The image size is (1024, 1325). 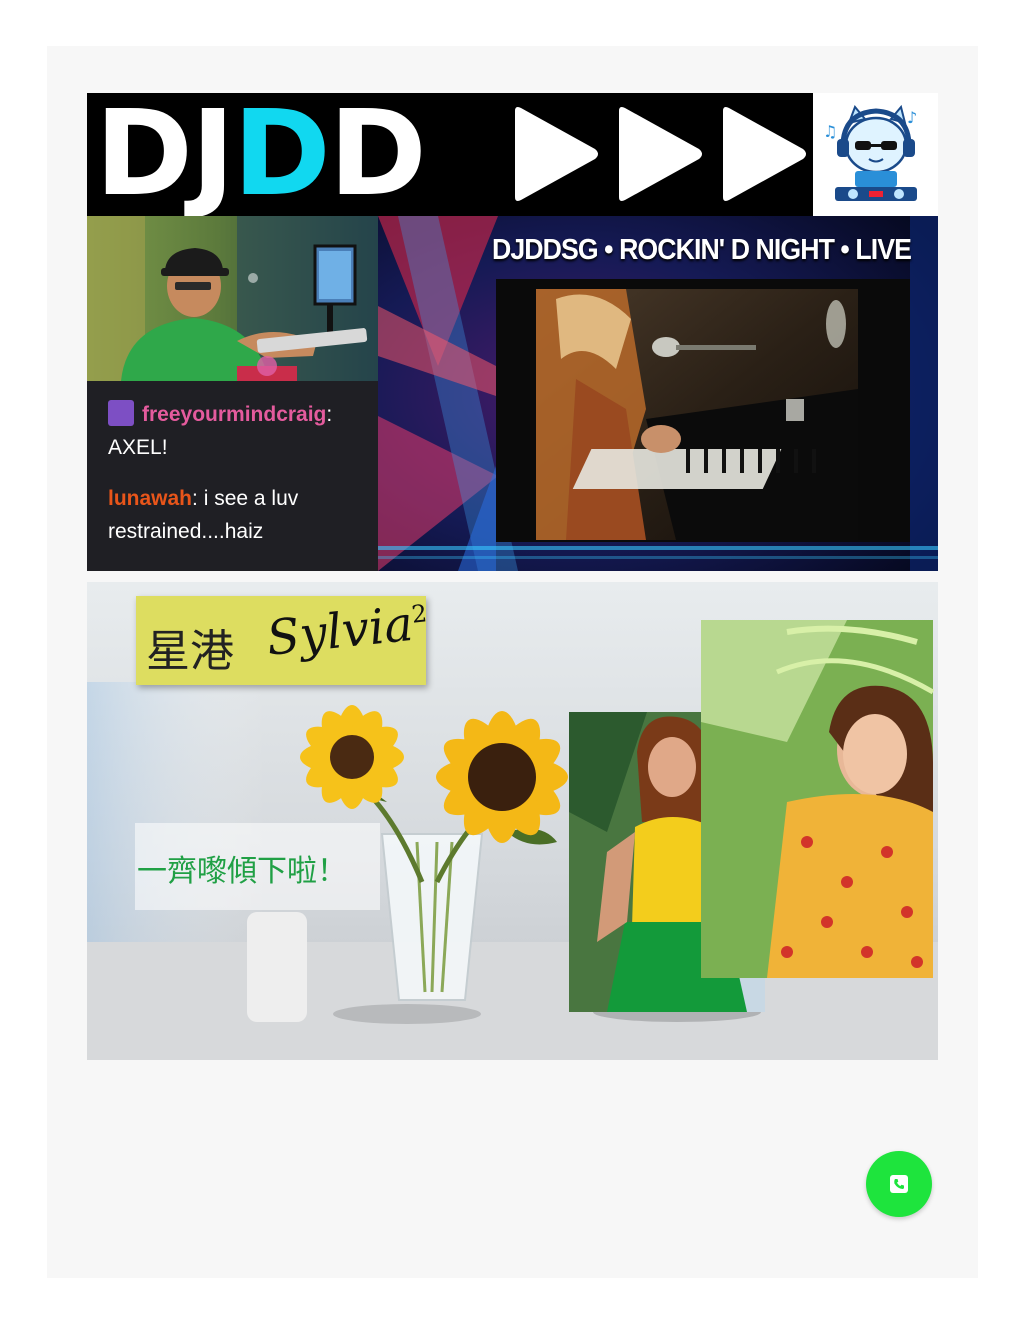 I want to click on chat-text-continuation: restrained....haiz, so click(x=186, y=531).